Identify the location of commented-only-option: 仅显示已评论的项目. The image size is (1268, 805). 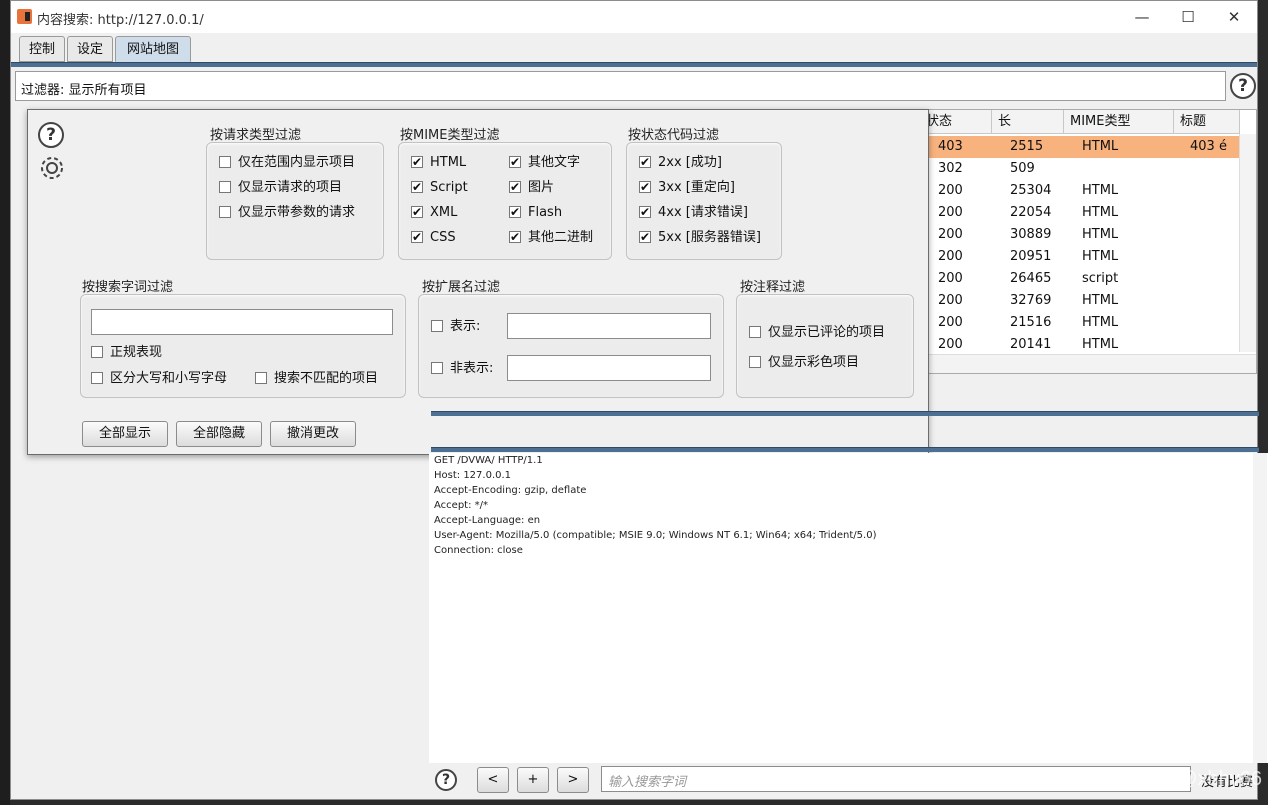
(817, 333).